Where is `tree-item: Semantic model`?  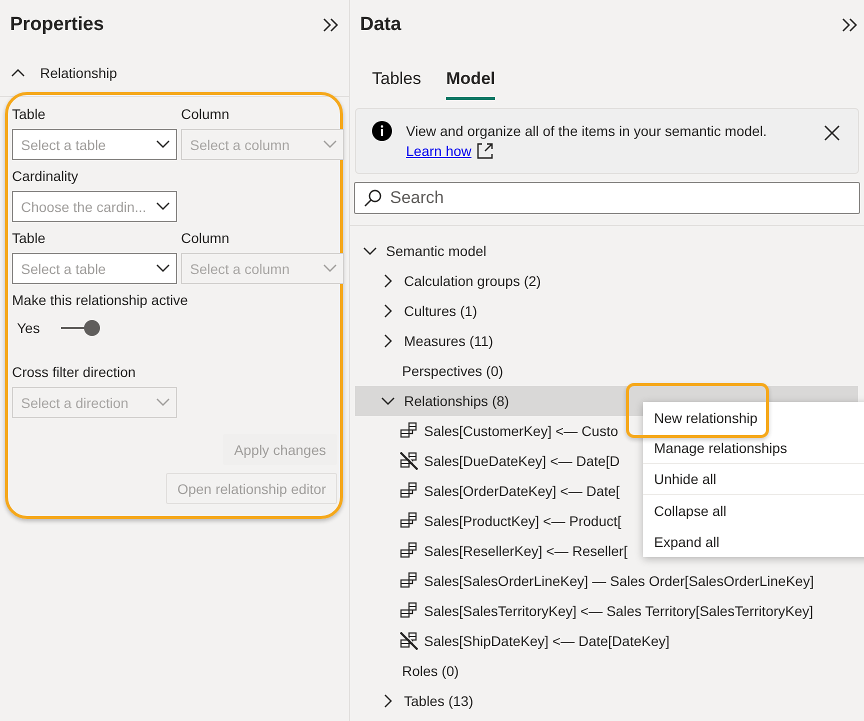 tree-item: Semantic model is located at coordinates (606, 251).